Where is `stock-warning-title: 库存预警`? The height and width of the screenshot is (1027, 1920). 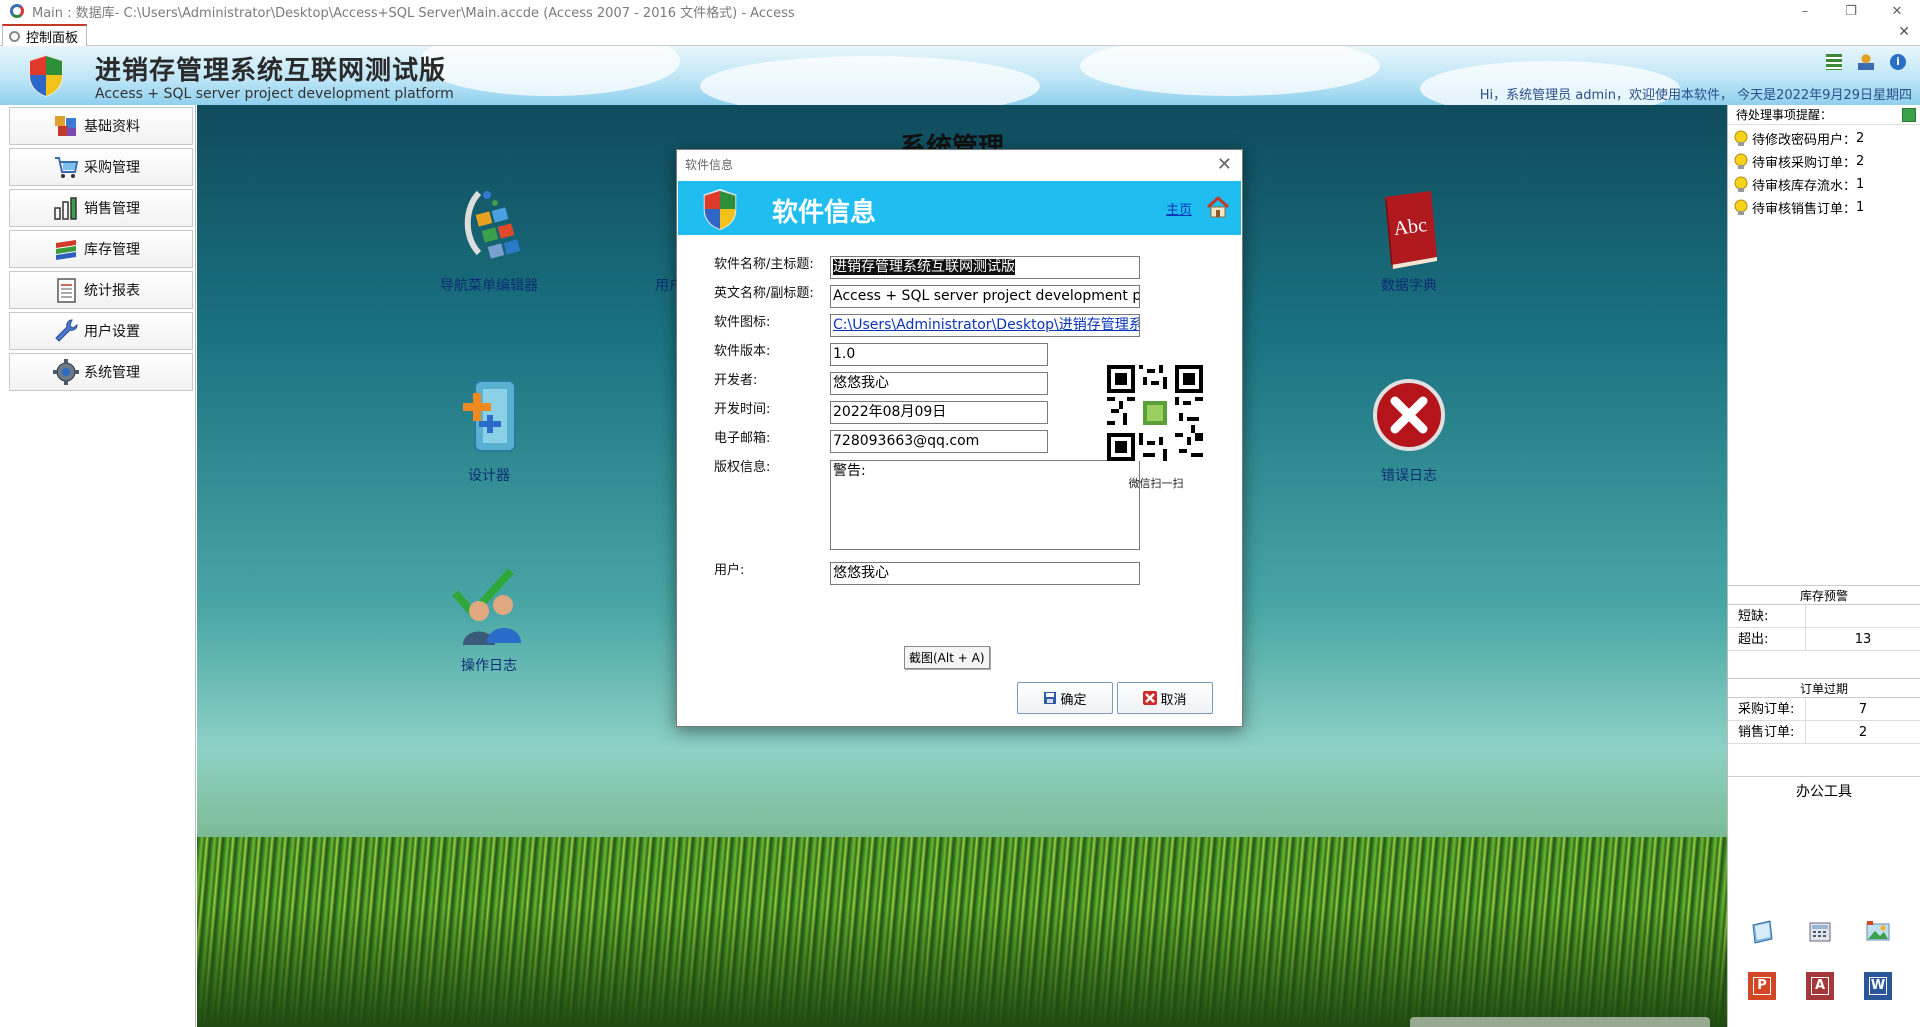
stock-warning-title: 库存预警 is located at coordinates (1824, 595).